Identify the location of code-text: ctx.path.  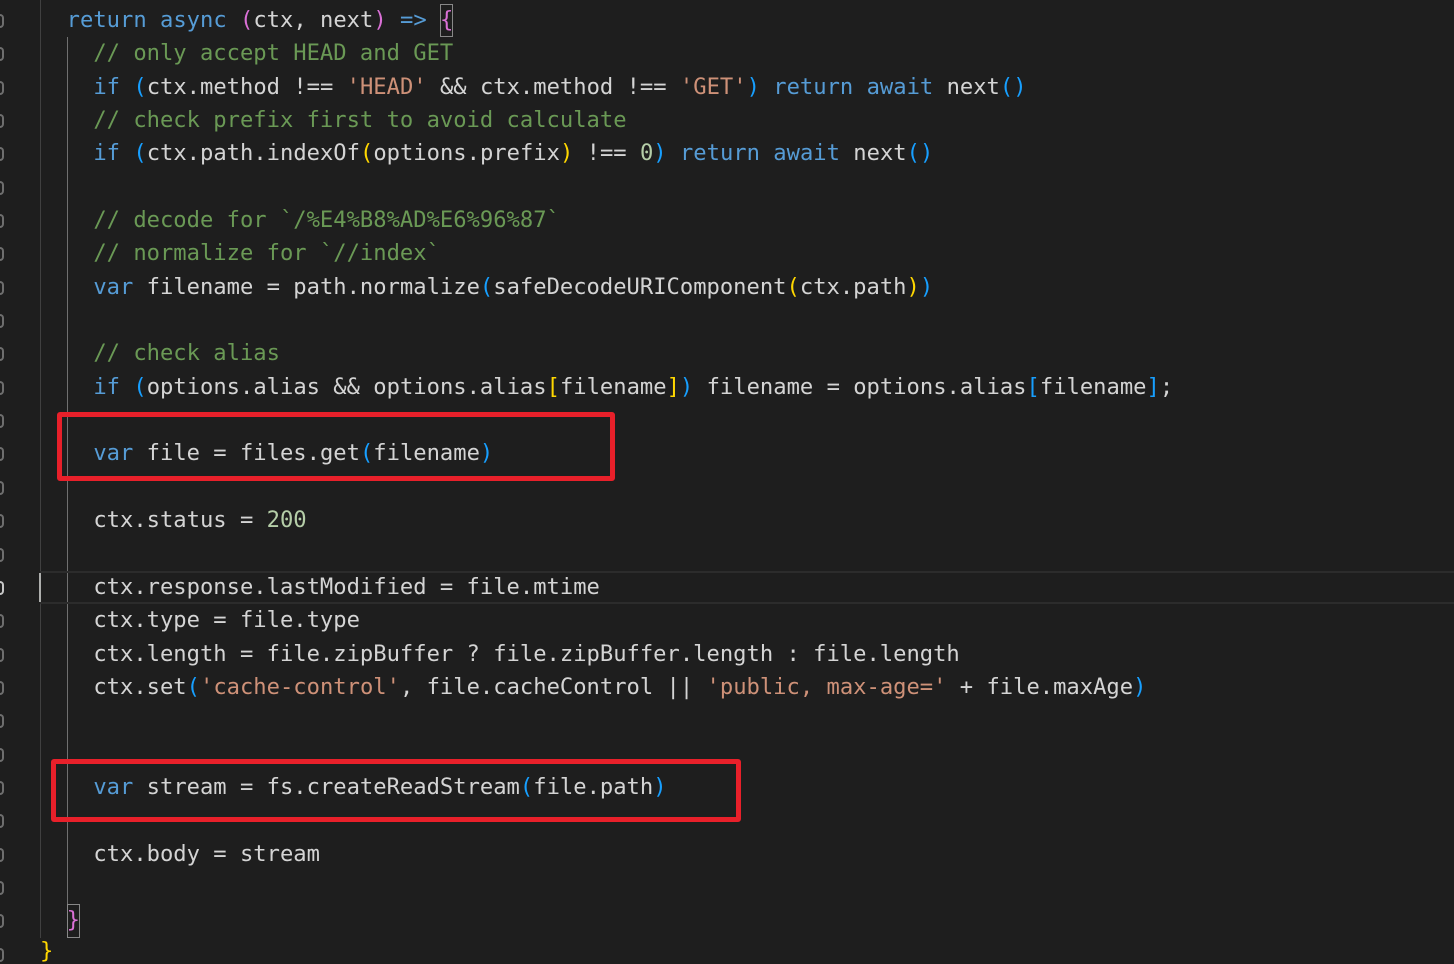
(853, 286).